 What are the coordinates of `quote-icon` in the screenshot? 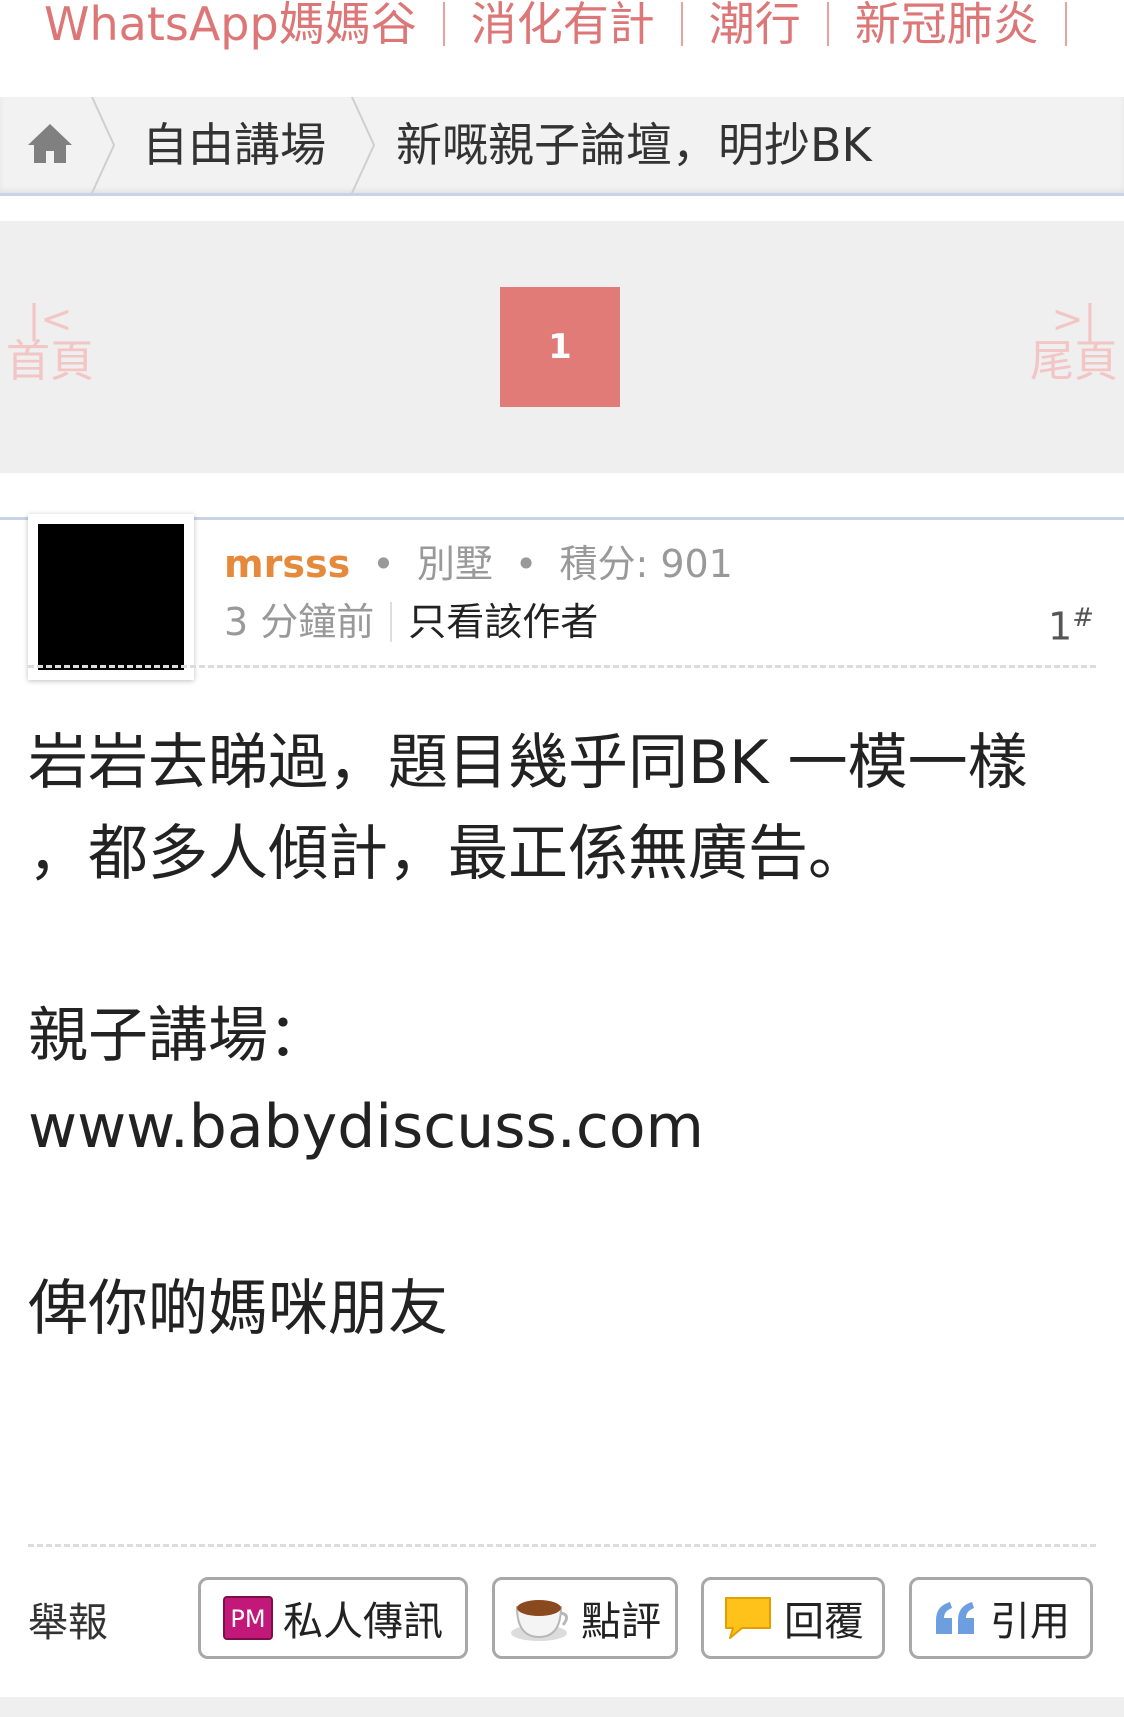 It's located at (956, 1618).